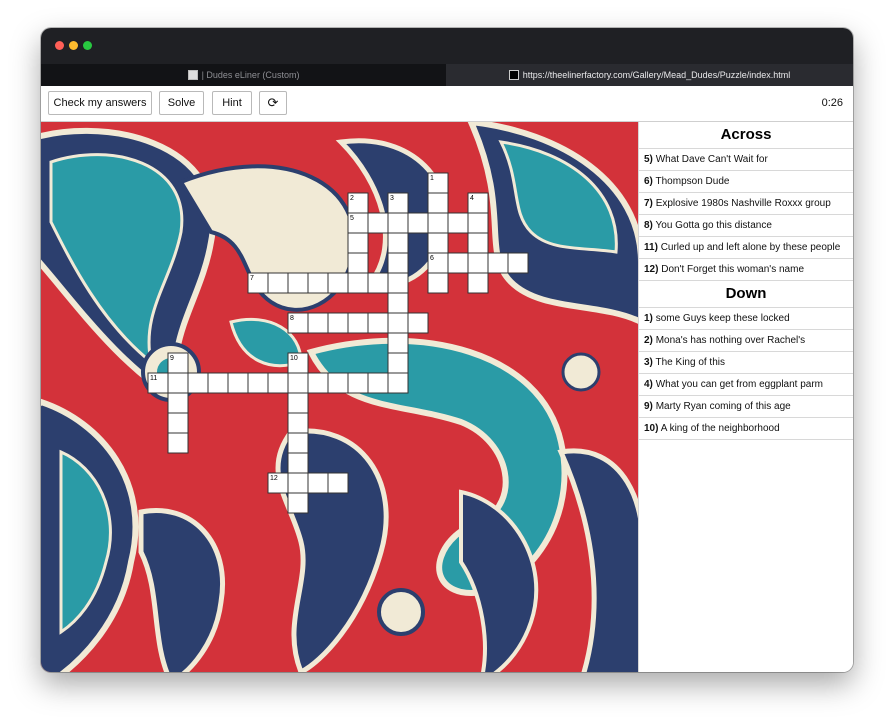  Describe the element at coordinates (447, 46) in the screenshot. I see `title-bar` at that location.